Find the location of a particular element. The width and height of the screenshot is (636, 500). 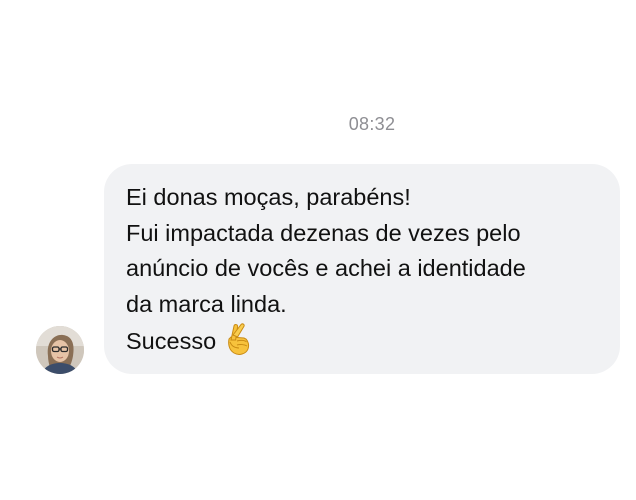

crossed-fingers-icon is located at coordinates (237, 339).